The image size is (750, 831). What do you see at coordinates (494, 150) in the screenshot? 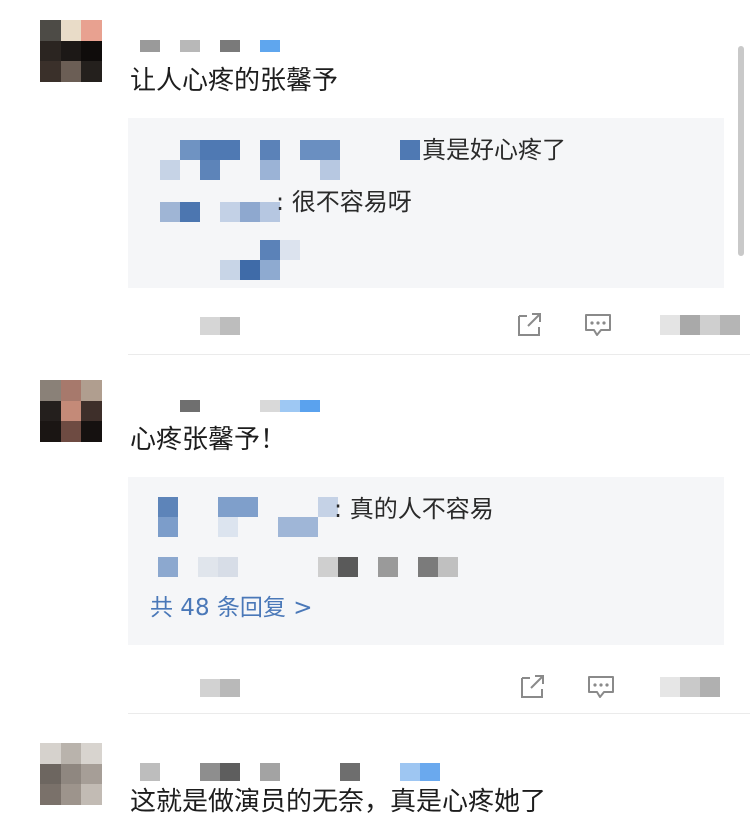
I see `reply-text: 真是好心疼了` at bounding box center [494, 150].